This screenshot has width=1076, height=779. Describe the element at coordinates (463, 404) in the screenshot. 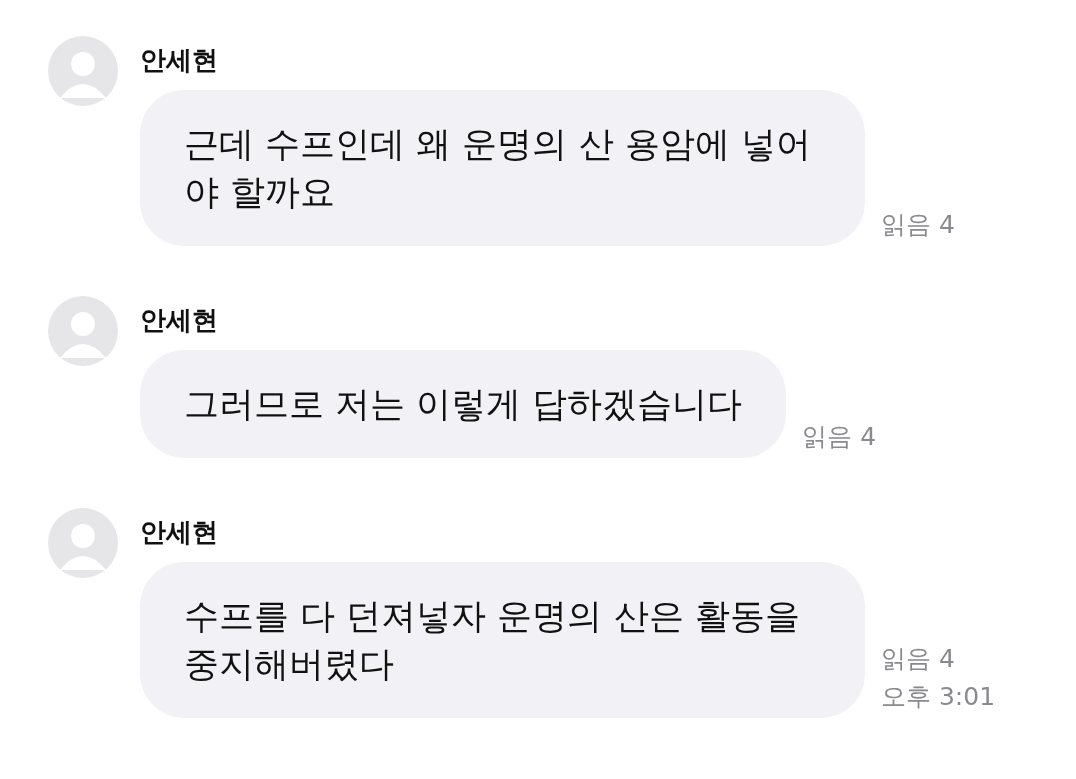

I see `message-bubble: 그러므로 저는 이렇게 답하겠습니다` at that location.